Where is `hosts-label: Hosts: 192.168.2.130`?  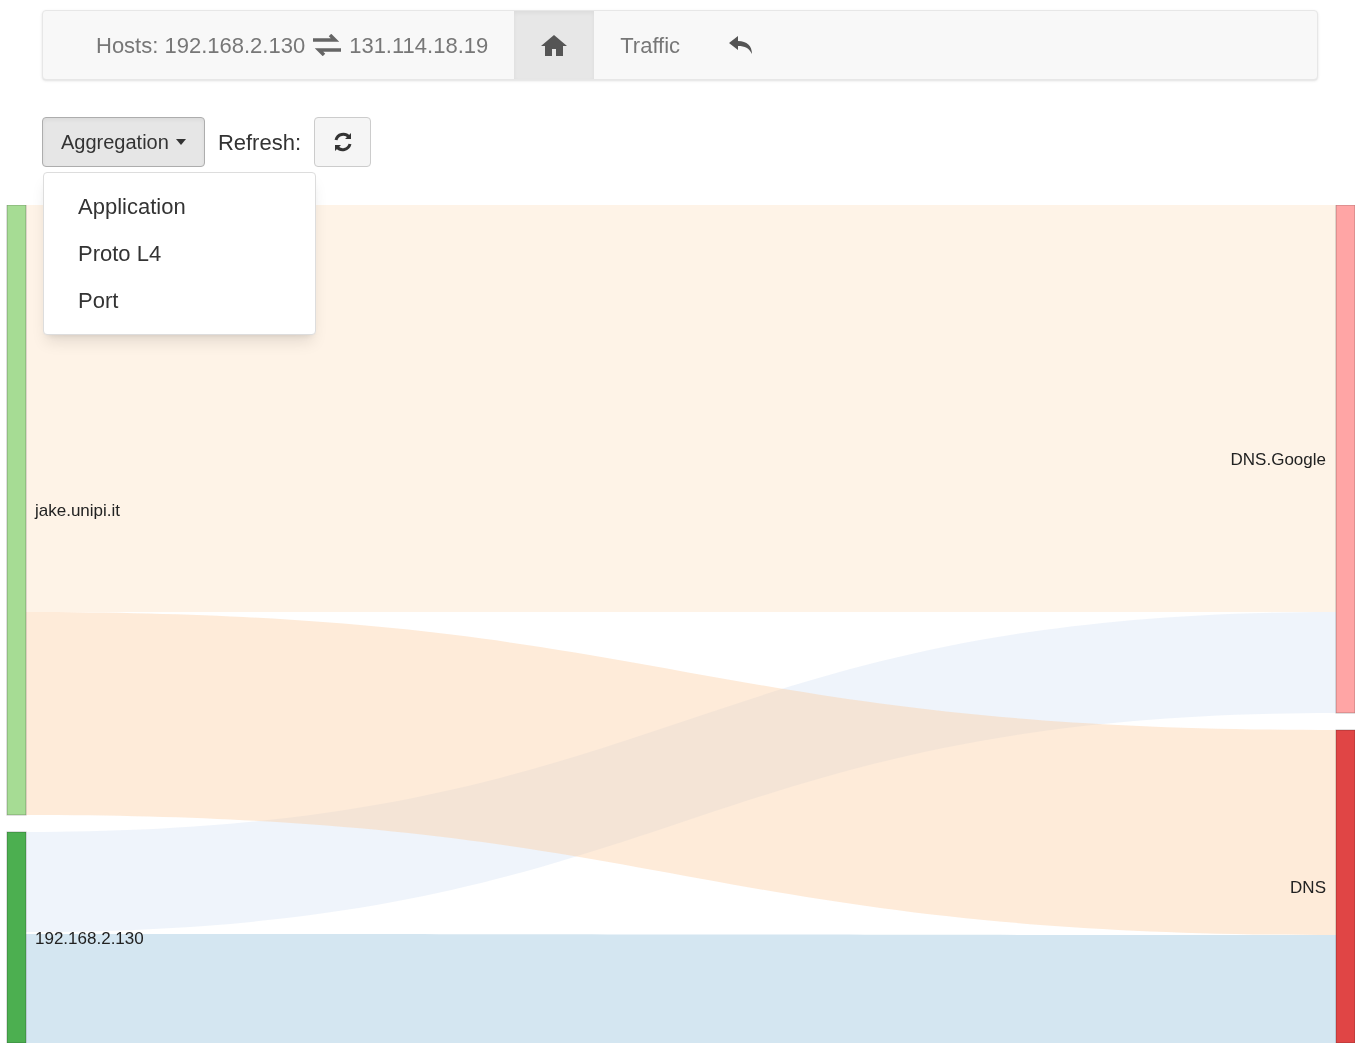 hosts-label: Hosts: 192.168.2.130 is located at coordinates (201, 45).